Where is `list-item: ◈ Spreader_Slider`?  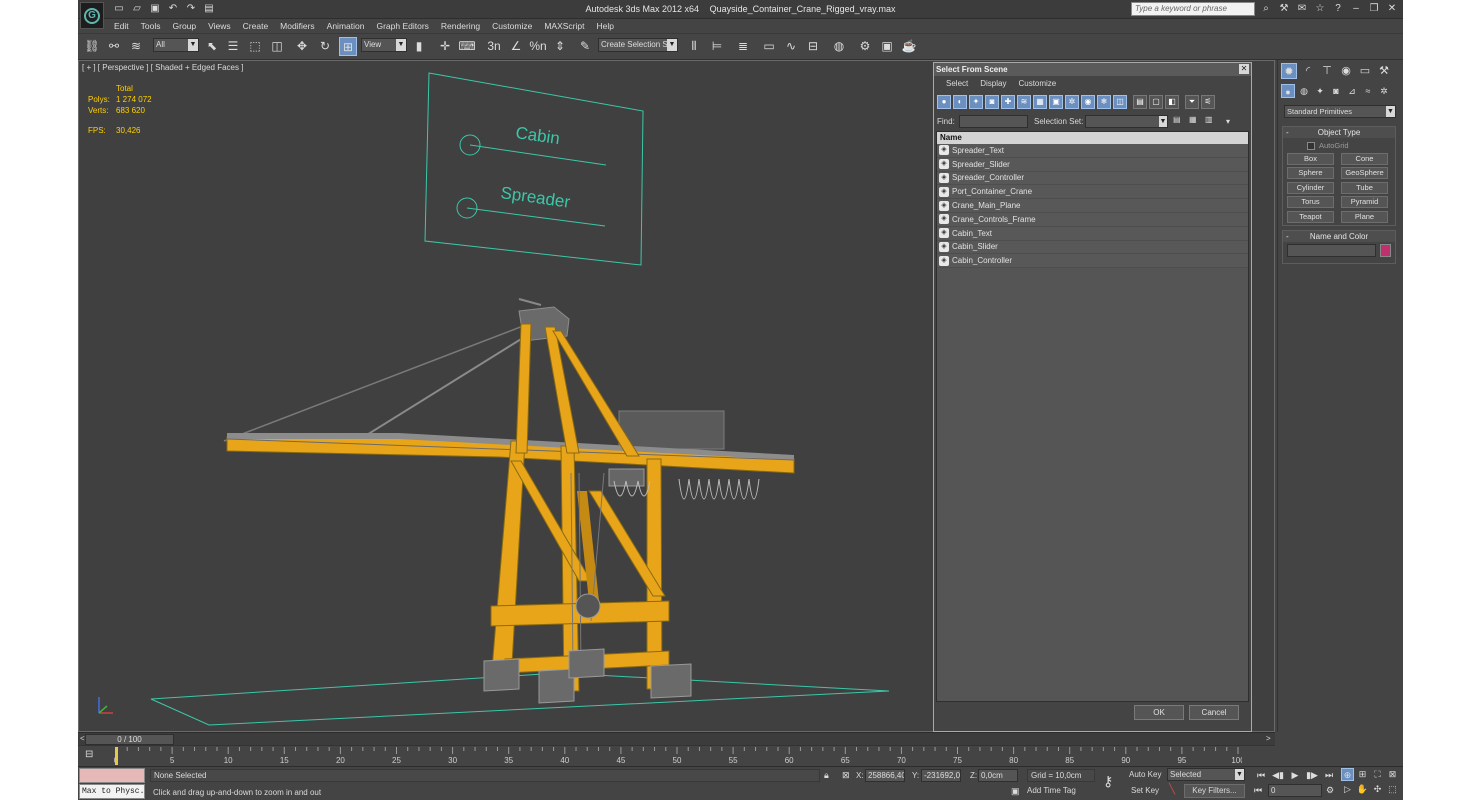
list-item: ◈ Spreader_Slider is located at coordinates (1092, 164).